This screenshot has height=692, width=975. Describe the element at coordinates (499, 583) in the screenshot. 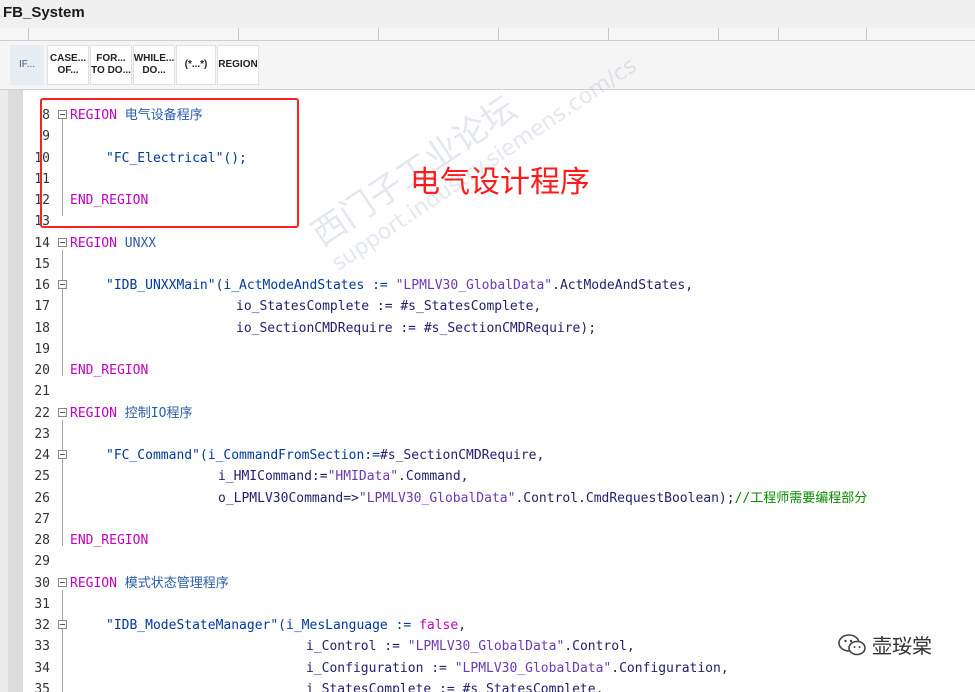

I see `code-line: 30 REGION 模式状态管理程序` at that location.